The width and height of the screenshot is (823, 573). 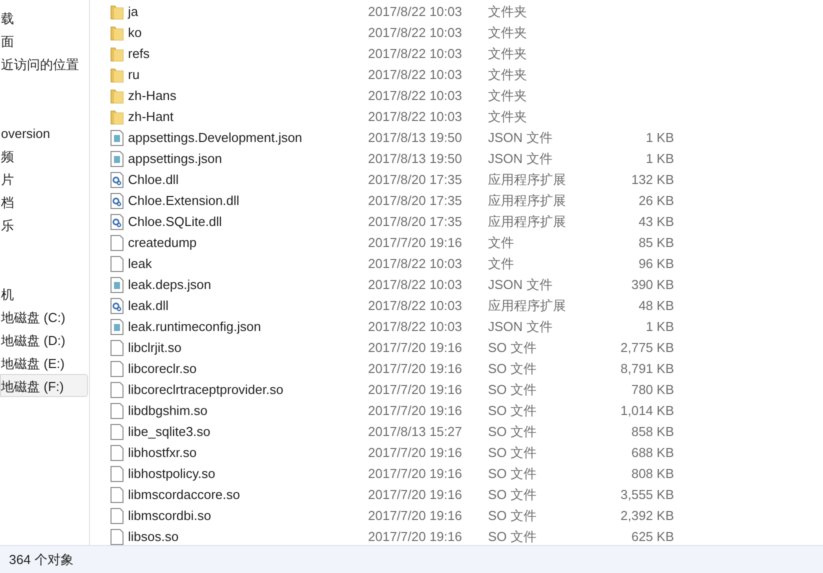 I want to click on file-name: libhostfxr.so, so click(x=248, y=452).